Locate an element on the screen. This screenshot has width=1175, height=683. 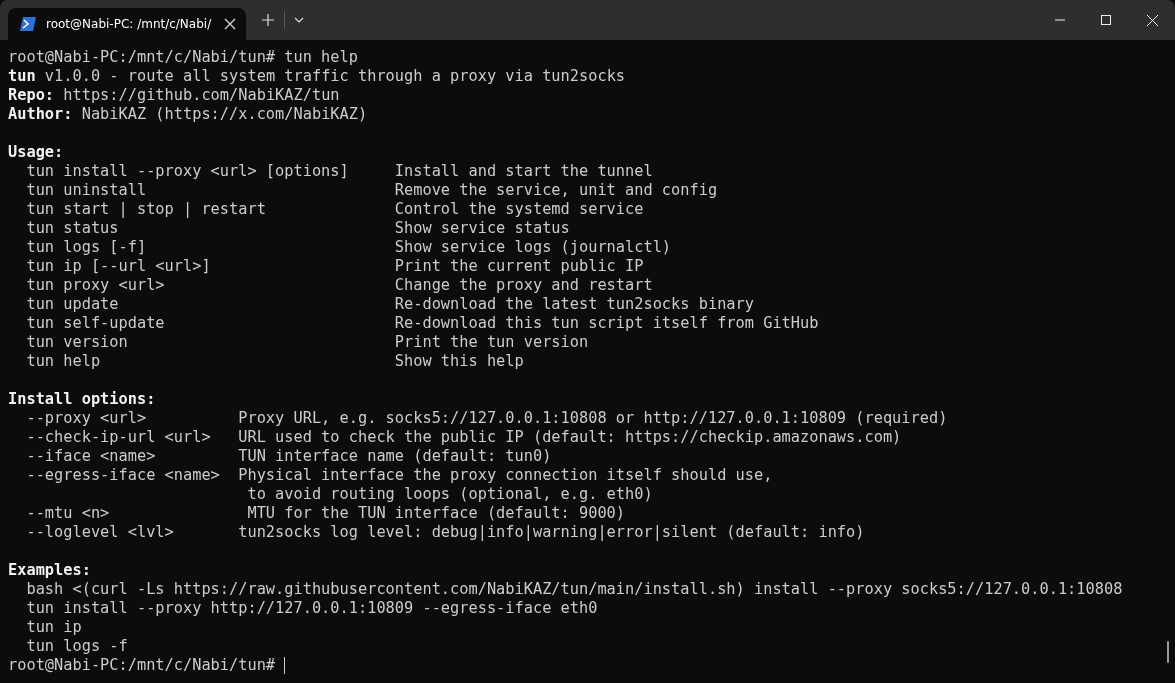
terminal-line: tun logs [-f] Show service logs (journalctl) is located at coordinates (348, 247).